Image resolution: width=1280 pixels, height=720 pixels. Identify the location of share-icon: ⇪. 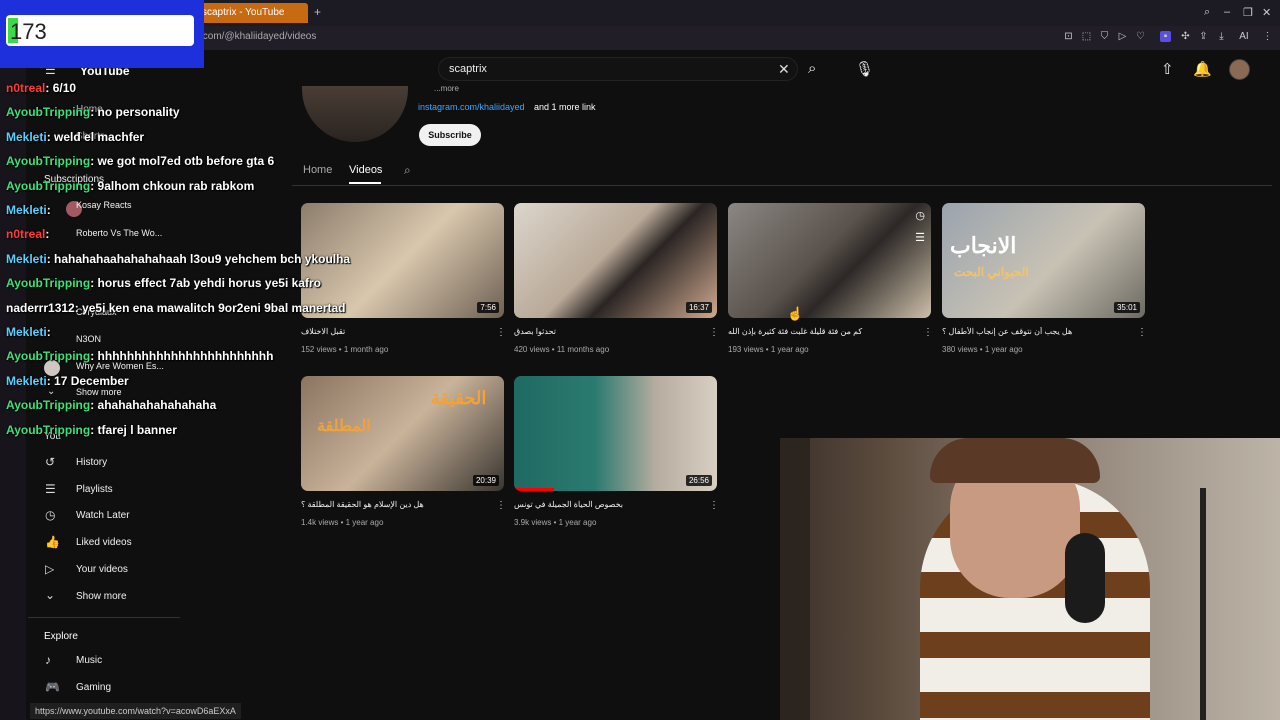
(1203, 36).